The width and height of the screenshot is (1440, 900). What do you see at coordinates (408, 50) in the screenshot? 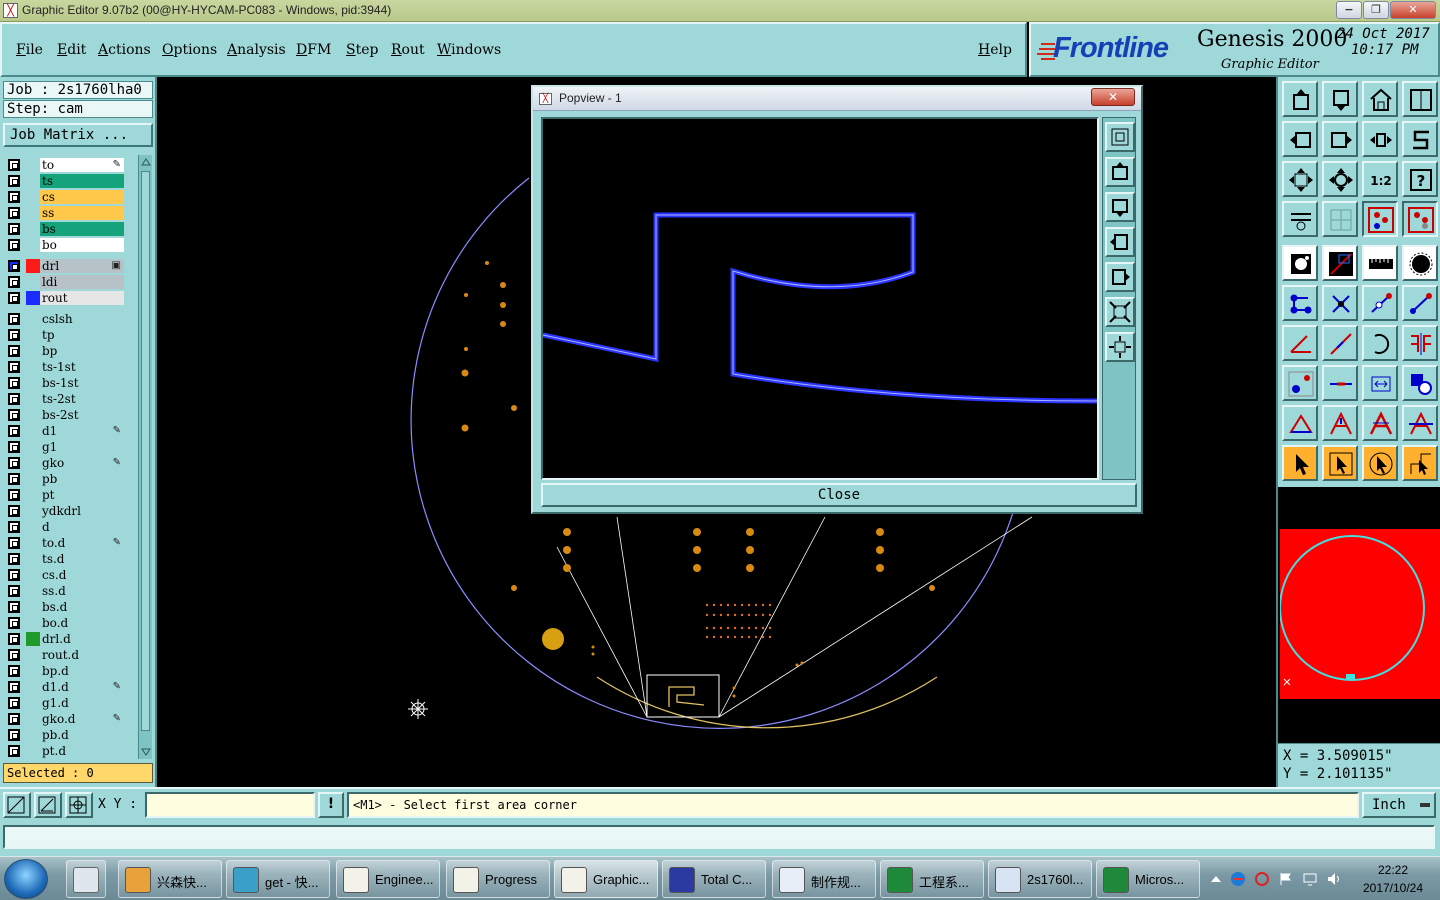
I see `menu-rout: Rout` at bounding box center [408, 50].